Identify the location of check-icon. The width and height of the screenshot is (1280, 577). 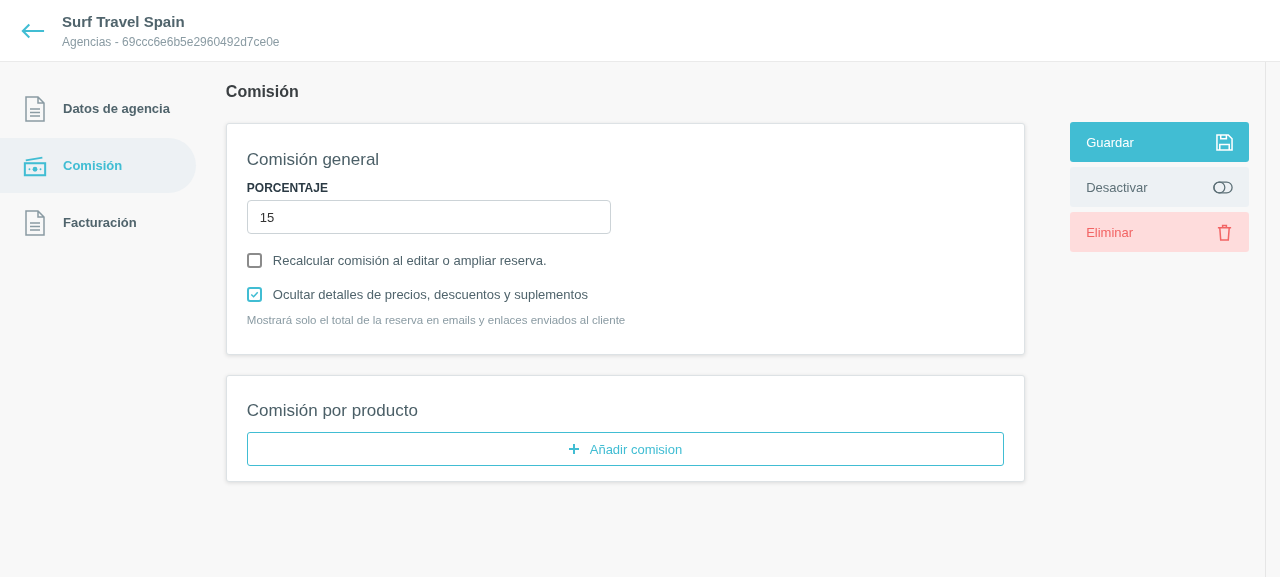
(254, 294).